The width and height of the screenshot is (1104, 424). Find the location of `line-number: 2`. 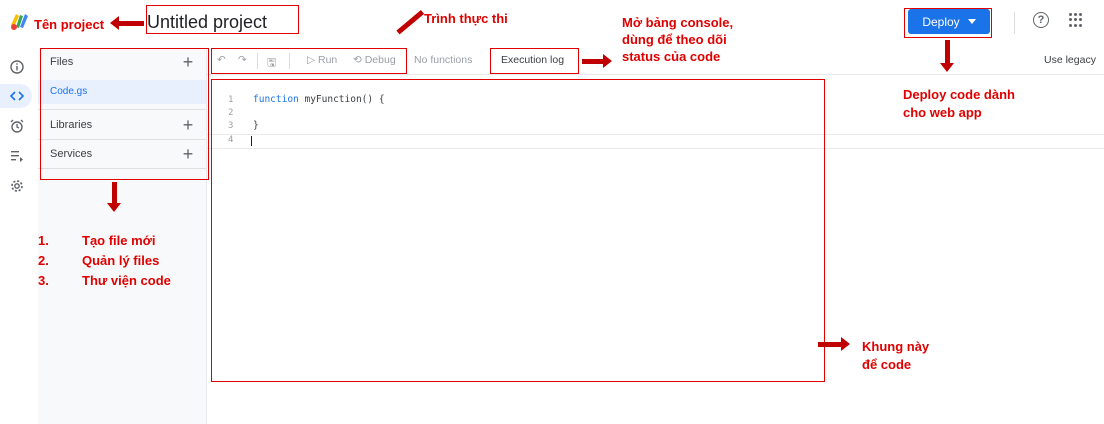

line-number: 2 is located at coordinates (231, 113).